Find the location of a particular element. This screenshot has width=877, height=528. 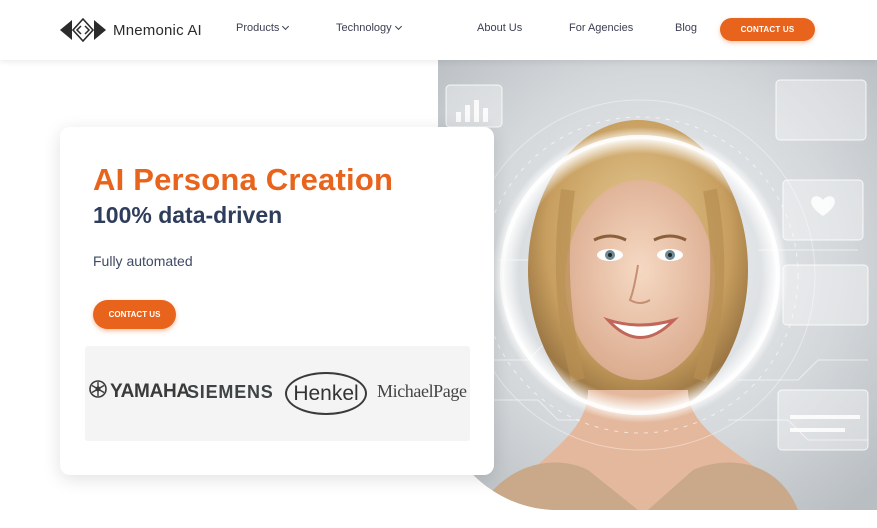

siemens-logo: SIEMENS is located at coordinates (230, 392).